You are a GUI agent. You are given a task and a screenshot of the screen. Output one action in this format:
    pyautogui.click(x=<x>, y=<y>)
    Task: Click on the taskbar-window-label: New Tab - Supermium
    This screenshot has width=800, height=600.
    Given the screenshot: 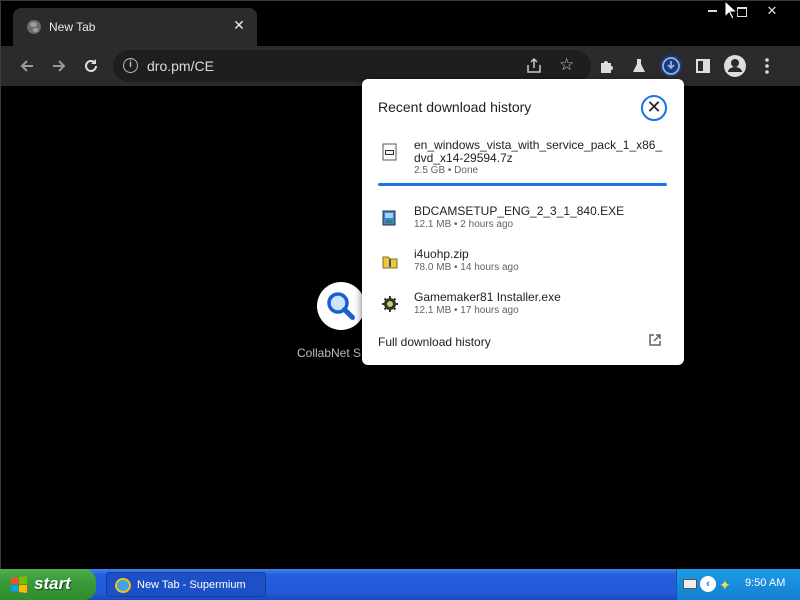 What is the action you would take?
    pyautogui.click(x=191, y=585)
    